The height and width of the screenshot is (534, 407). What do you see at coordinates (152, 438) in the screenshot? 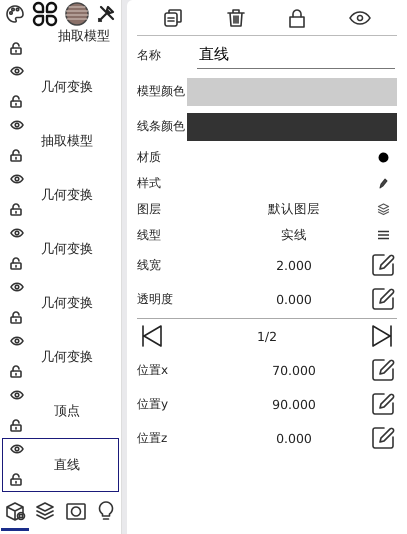
I see `field-label: 位置z` at bounding box center [152, 438].